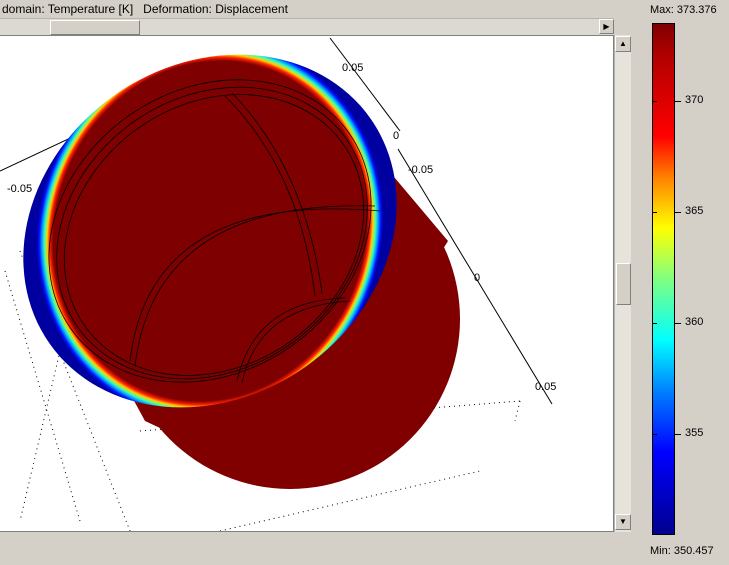  Describe the element at coordinates (545, 387) in the screenshot. I see `axis-label-5: 0.05` at that location.